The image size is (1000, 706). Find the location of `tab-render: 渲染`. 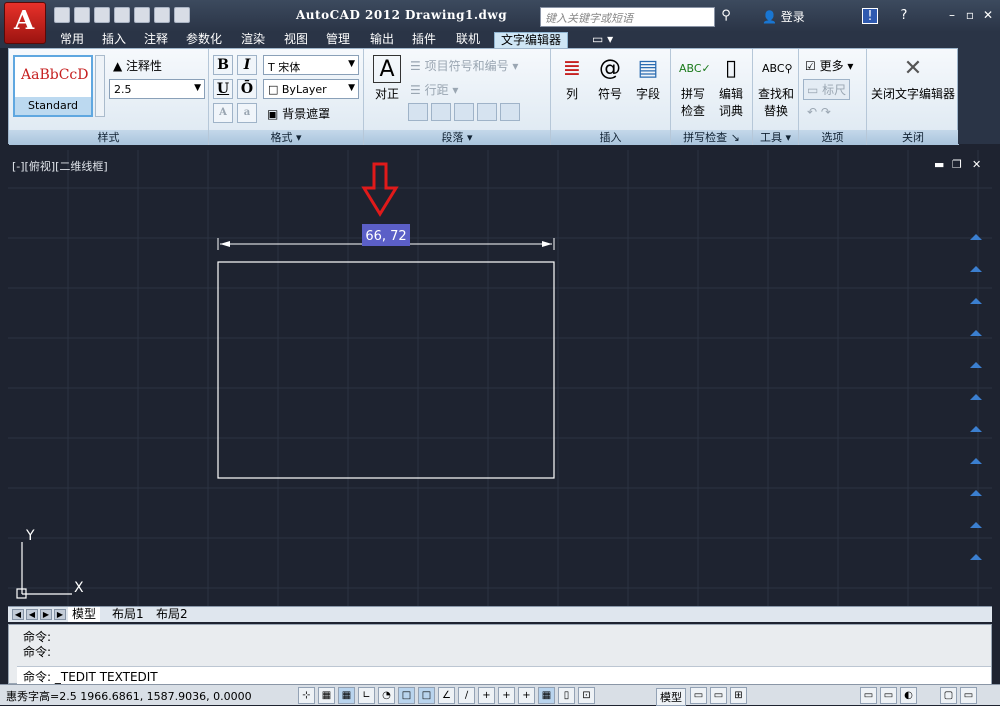

tab-render: 渲染 is located at coordinates (253, 40).